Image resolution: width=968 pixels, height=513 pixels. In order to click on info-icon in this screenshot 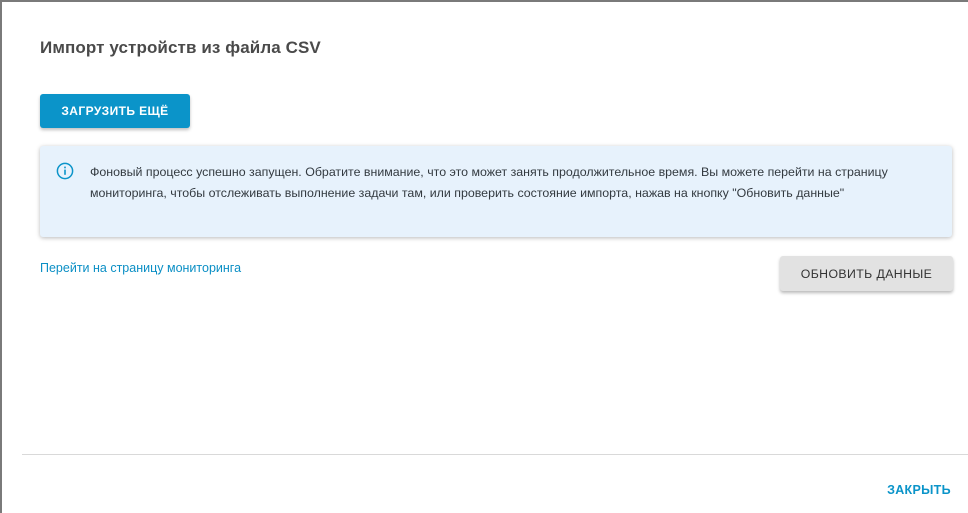, I will do `click(65, 171)`.